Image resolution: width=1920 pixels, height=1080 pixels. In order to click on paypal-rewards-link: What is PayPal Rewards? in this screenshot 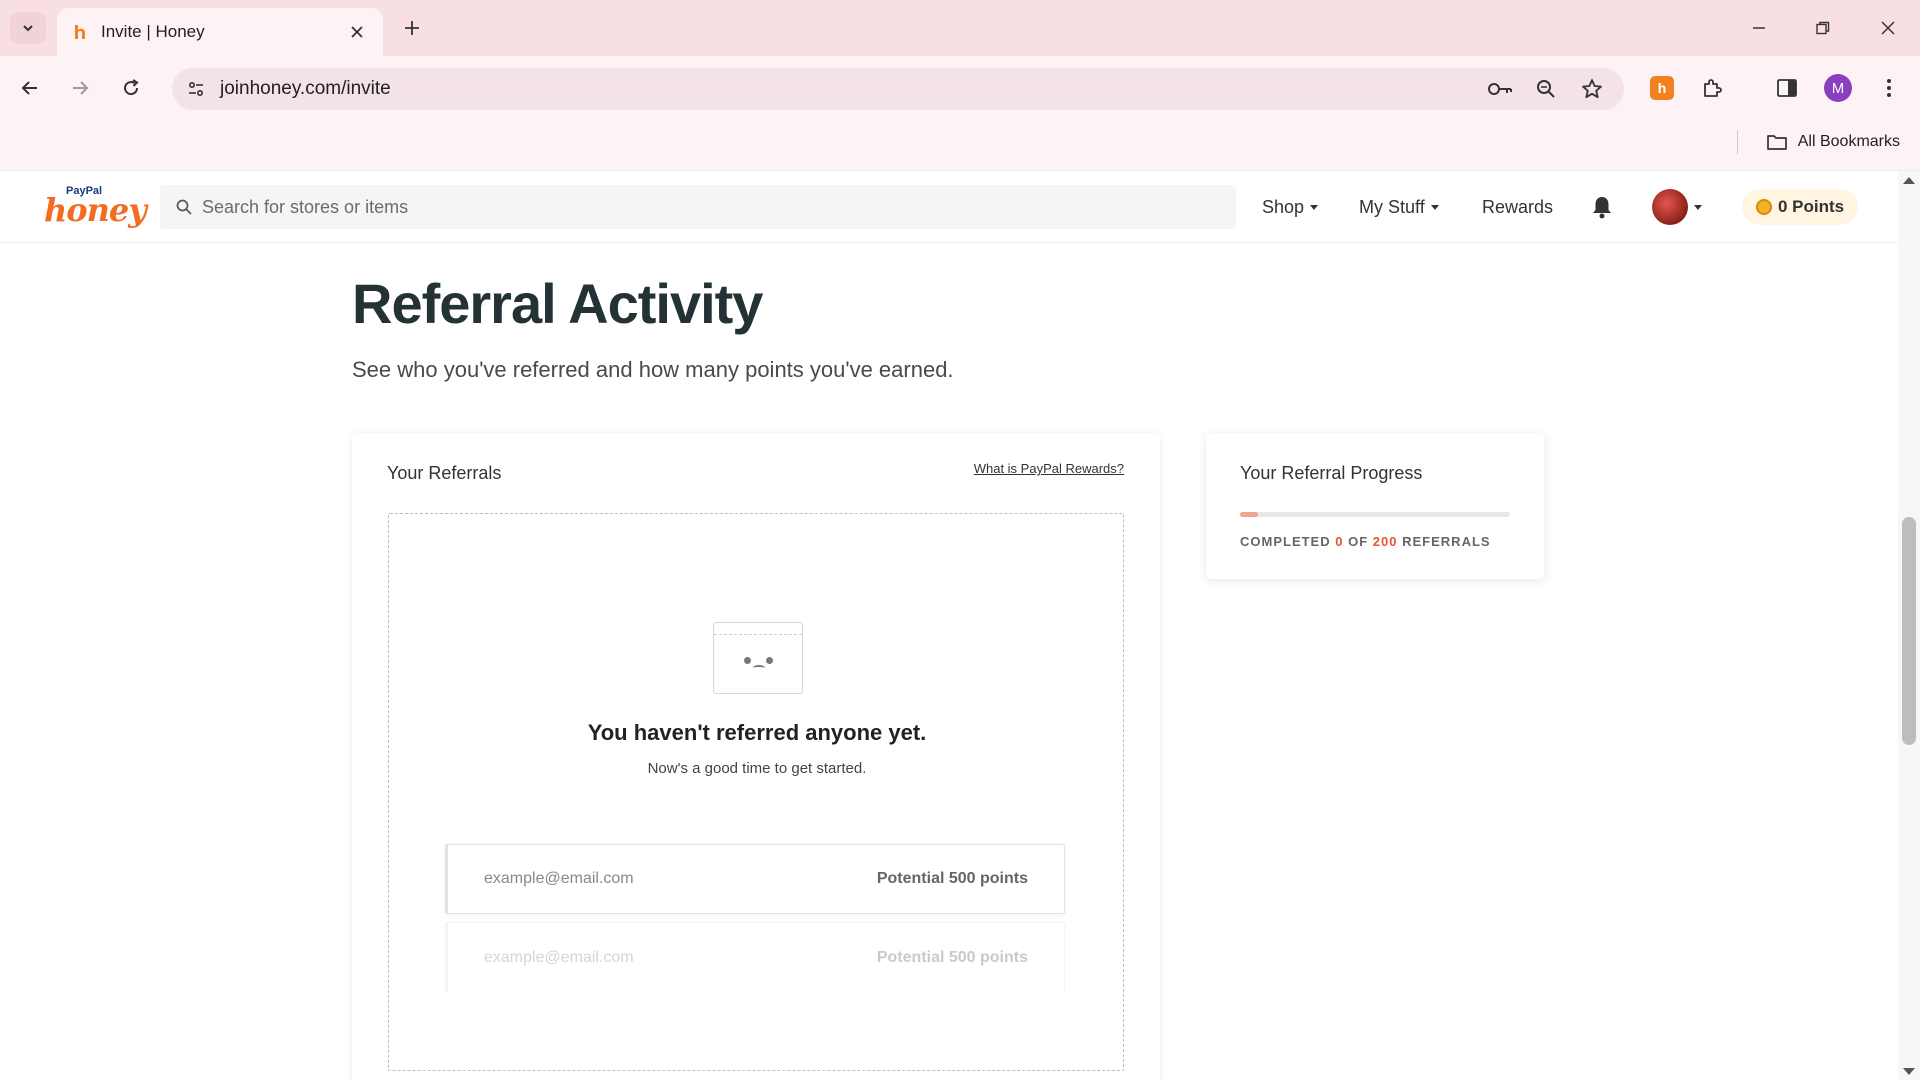, I will do `click(1049, 468)`.